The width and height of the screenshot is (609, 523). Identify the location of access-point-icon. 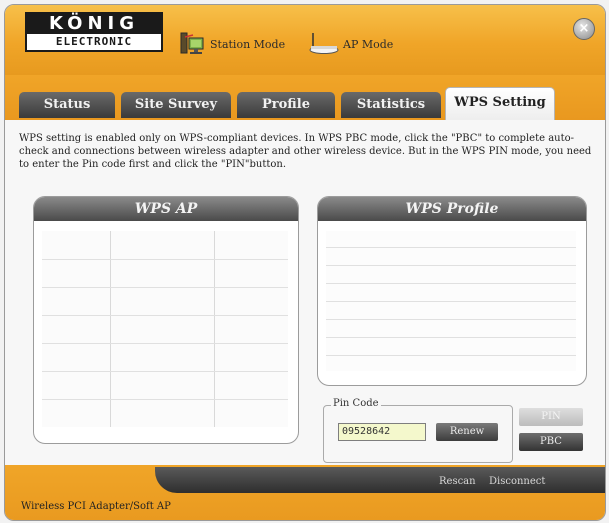
(324, 44).